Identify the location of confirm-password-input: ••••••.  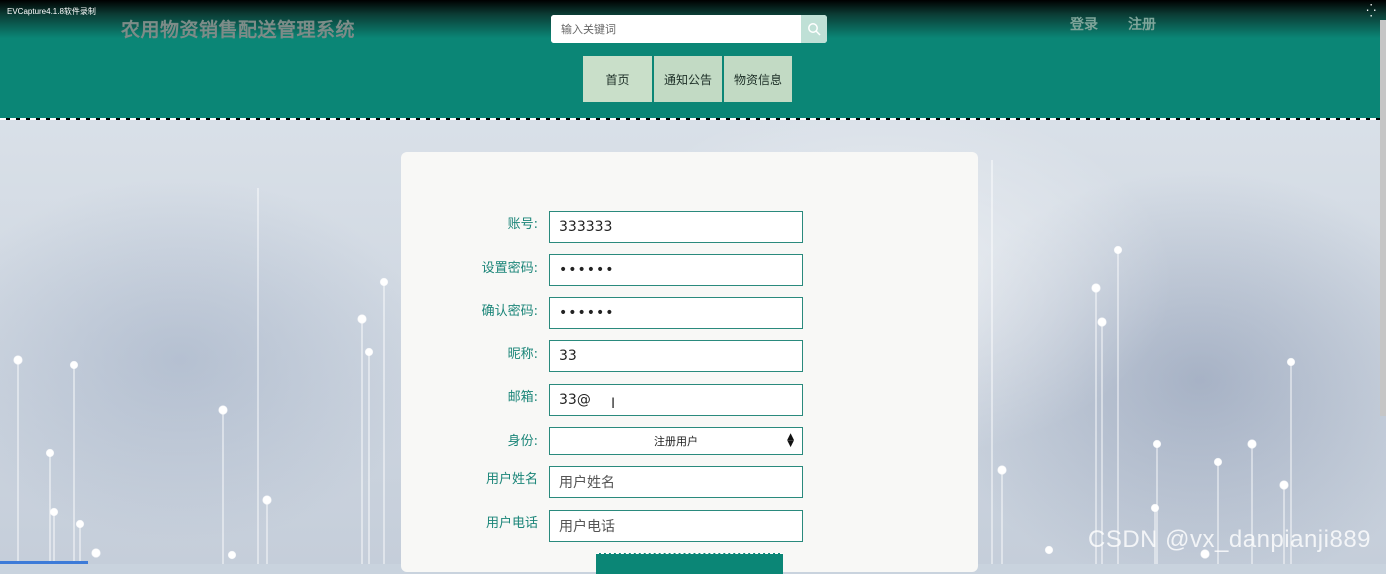
(676, 313).